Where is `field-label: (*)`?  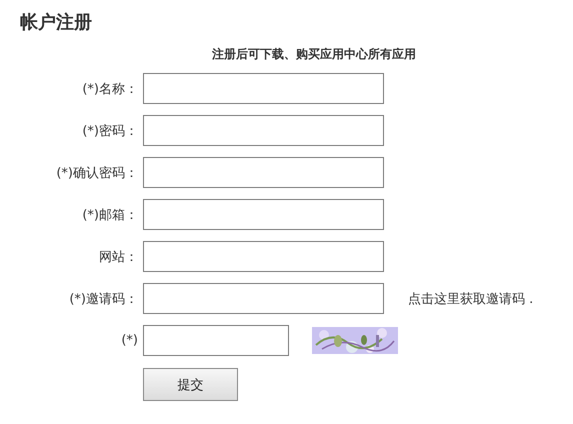
field-label: (*) is located at coordinates (129, 340).